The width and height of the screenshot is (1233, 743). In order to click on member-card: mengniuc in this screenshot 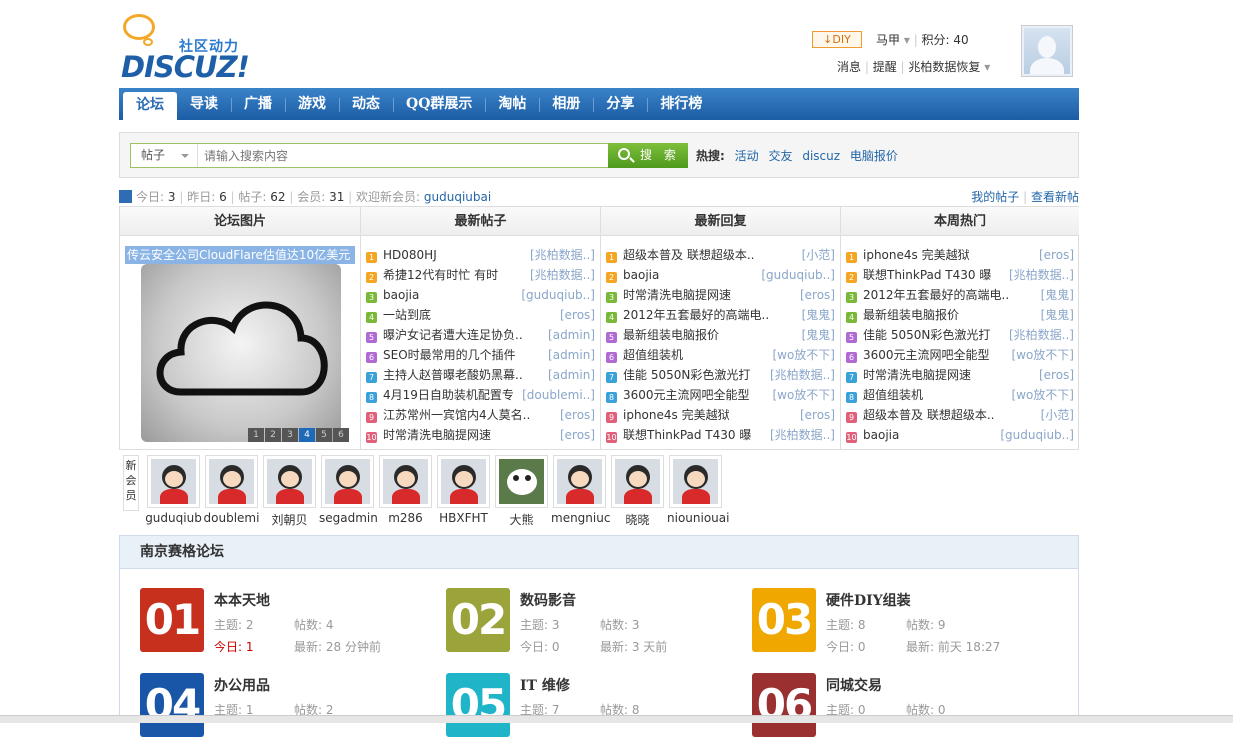, I will do `click(580, 490)`.